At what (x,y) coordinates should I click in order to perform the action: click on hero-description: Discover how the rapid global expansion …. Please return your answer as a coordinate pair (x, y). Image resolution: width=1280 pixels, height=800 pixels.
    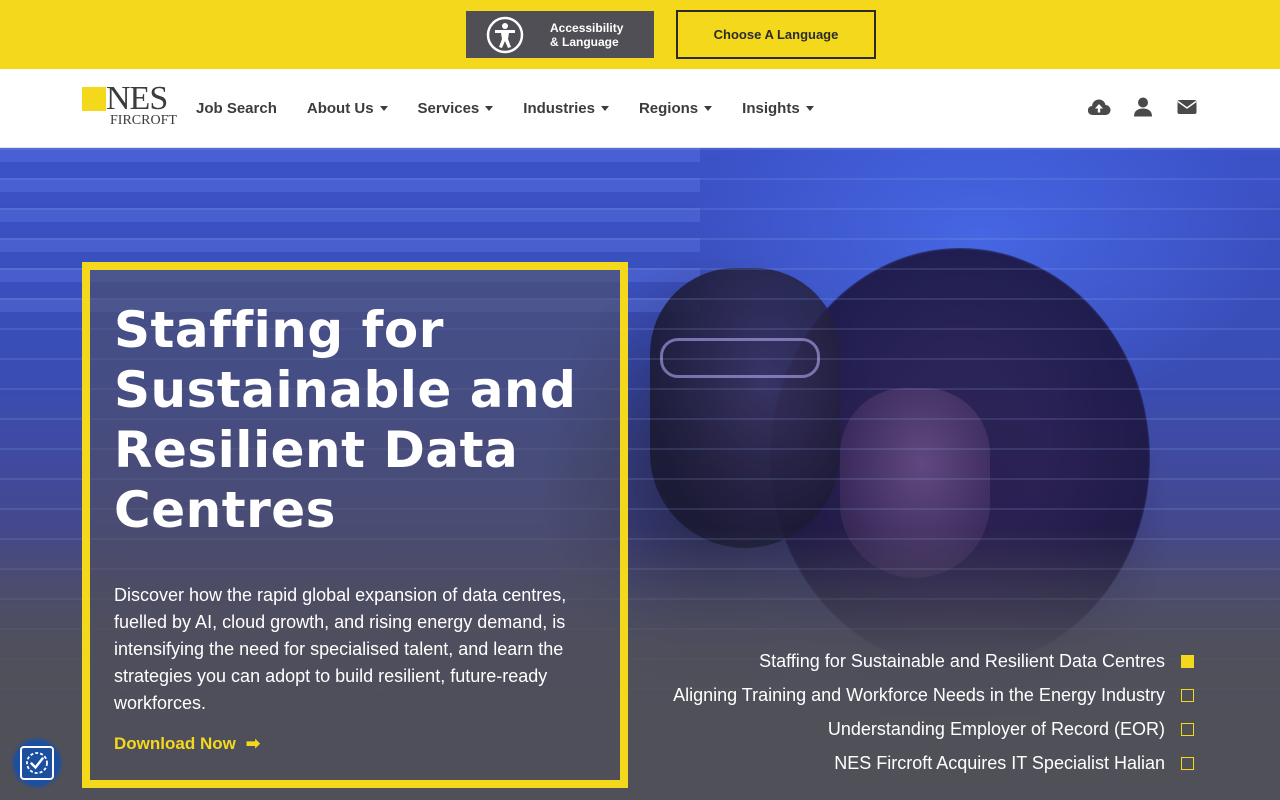
    Looking at the image, I should click on (340, 649).